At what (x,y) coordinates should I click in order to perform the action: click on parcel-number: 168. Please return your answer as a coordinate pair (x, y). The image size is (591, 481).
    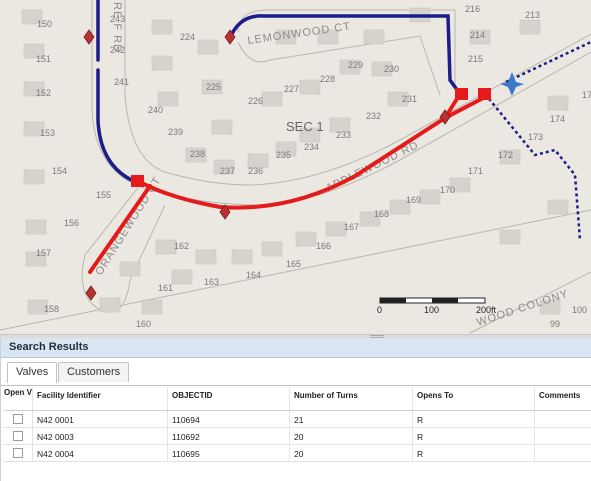
    Looking at the image, I should click on (381, 214).